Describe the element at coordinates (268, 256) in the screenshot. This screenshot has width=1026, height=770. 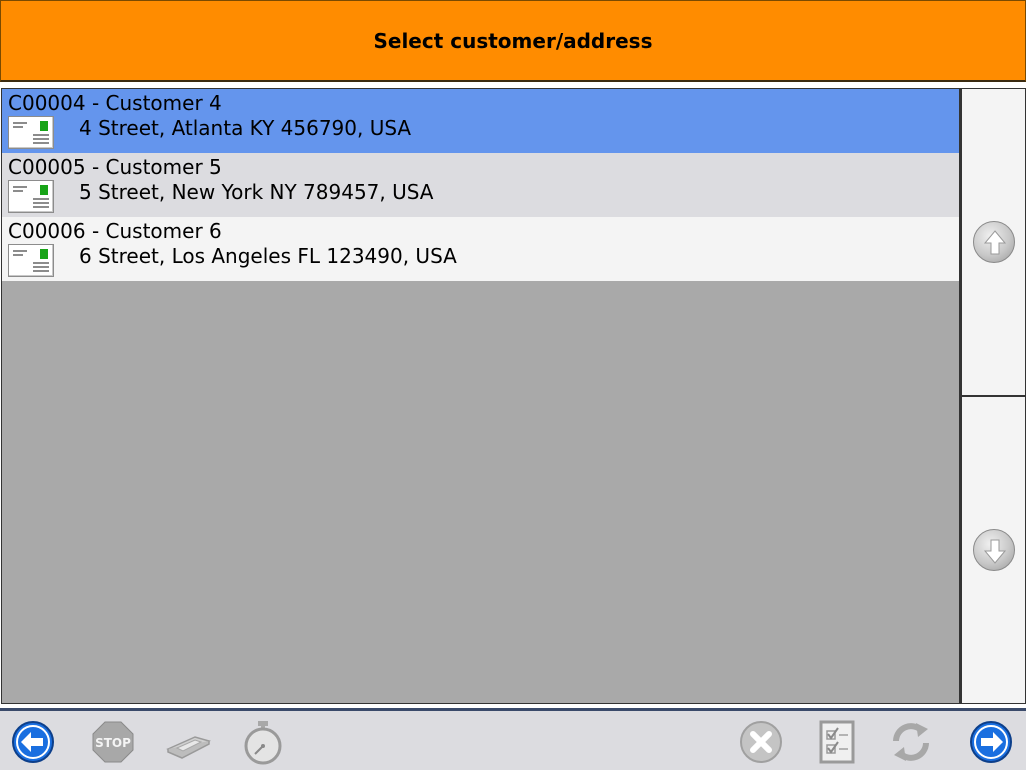
I see `customer-address: 6 Street, Los Angeles FL 123490, USA` at that location.